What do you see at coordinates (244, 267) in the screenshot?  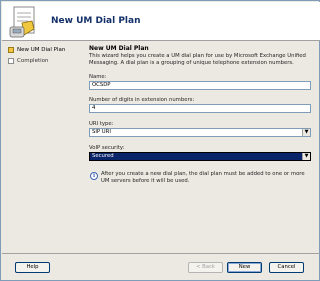 I see `next-button: New` at bounding box center [244, 267].